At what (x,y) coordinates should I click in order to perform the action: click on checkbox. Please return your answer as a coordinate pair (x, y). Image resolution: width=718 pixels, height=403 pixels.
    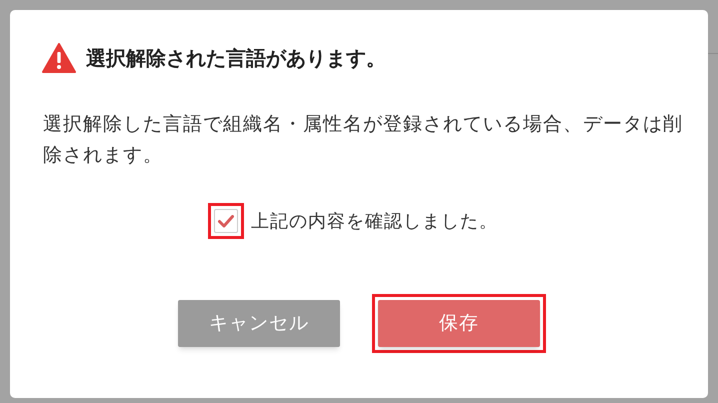
    Looking at the image, I should click on (226, 221).